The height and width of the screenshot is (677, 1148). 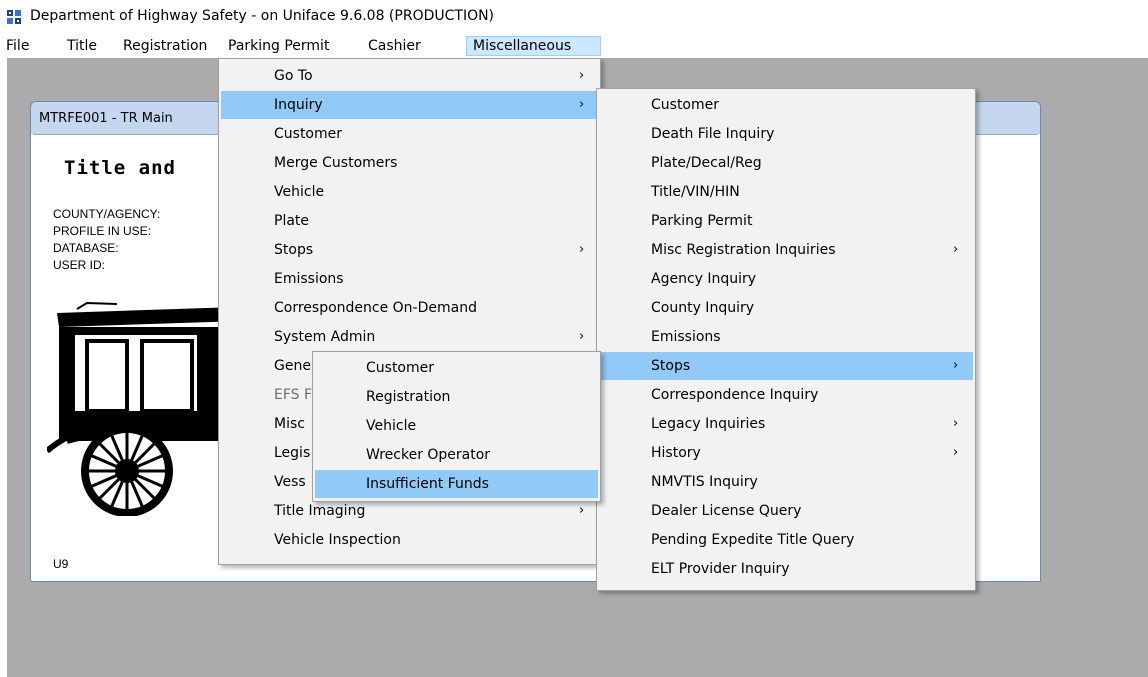 I want to click on stops-item-registration: Registration, so click(x=456, y=397).